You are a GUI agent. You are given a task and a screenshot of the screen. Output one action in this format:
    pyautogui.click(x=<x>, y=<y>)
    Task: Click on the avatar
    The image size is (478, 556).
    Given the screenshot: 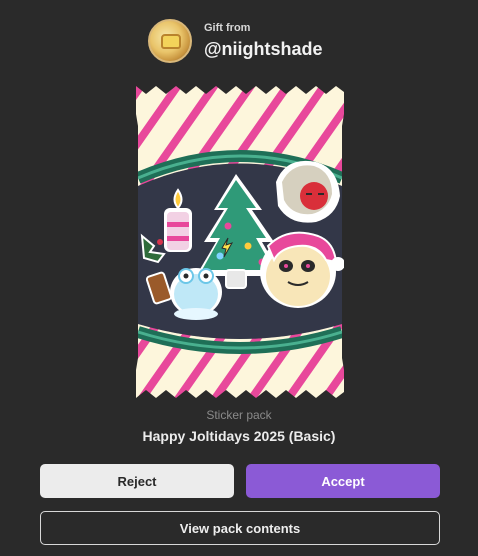 What is the action you would take?
    pyautogui.click(x=170, y=41)
    